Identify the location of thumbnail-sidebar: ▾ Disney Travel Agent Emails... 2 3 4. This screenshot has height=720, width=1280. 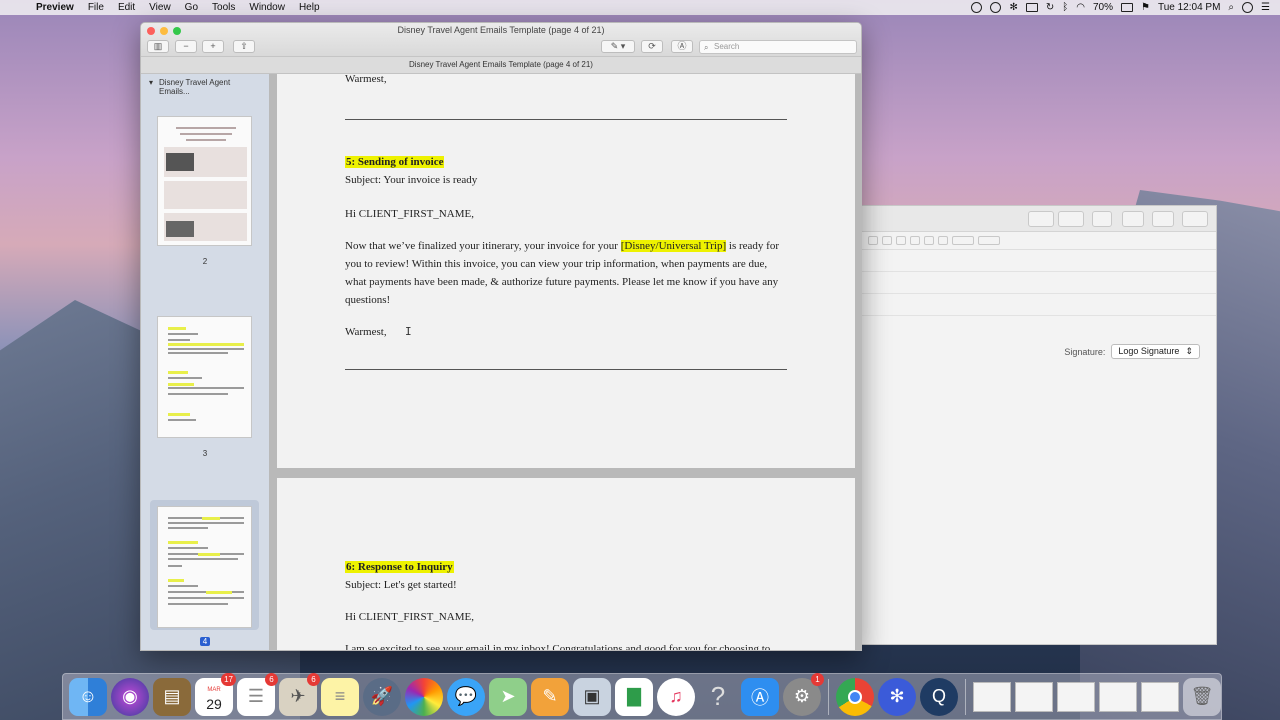
(205, 362).